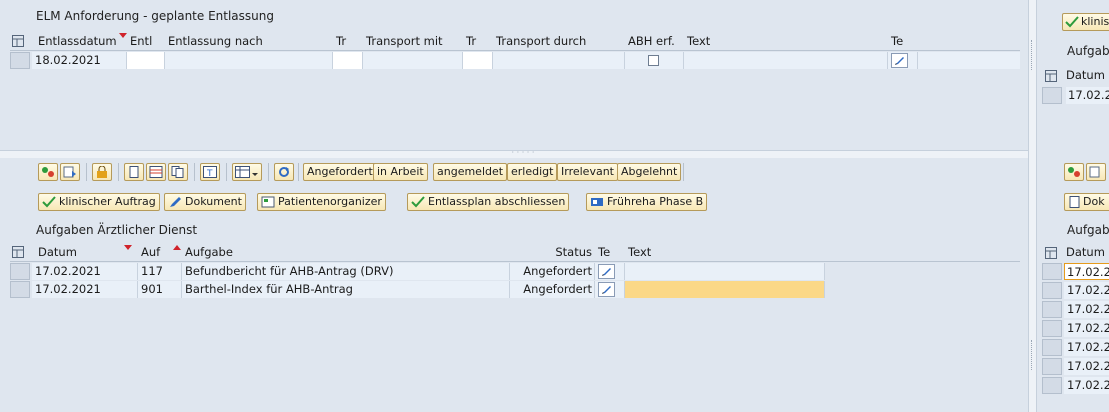  I want to click on status-in-arbeit-button: in Arbeit, so click(400, 172).